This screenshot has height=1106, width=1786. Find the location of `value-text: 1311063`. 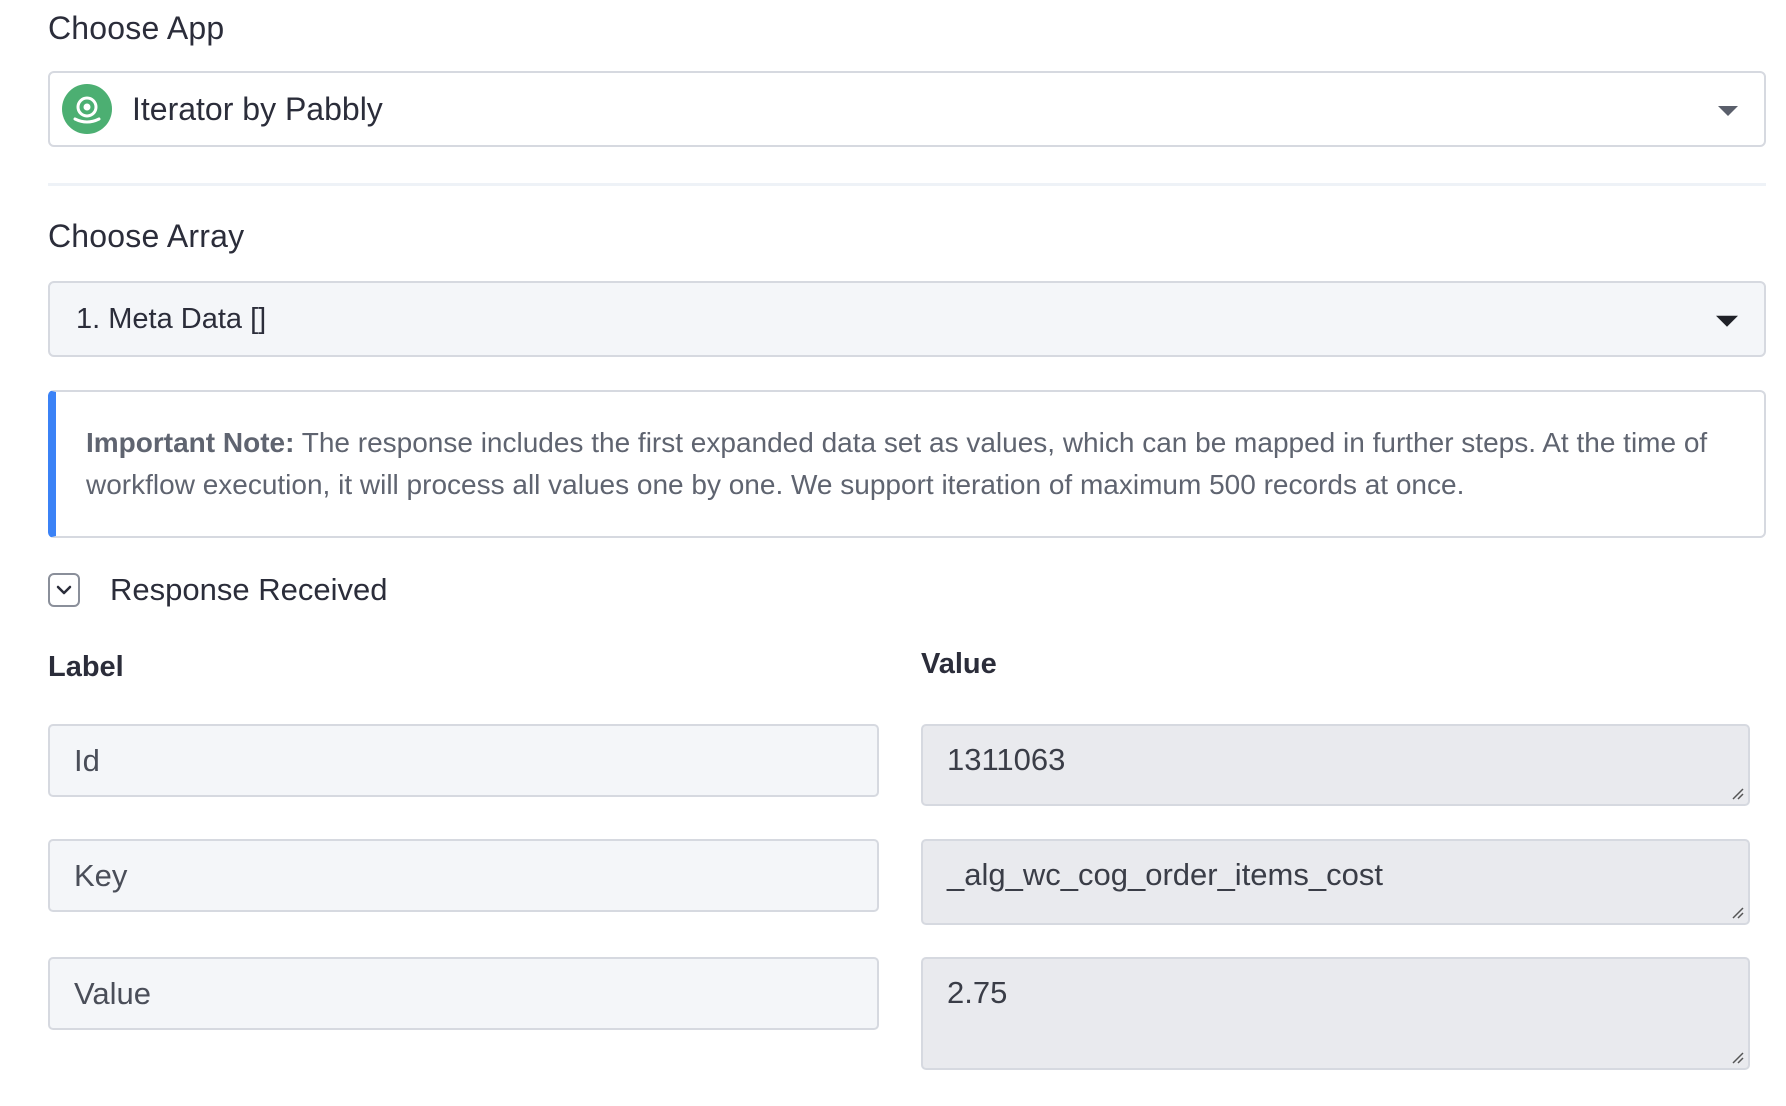

value-text: 1311063 is located at coordinates (1006, 759).